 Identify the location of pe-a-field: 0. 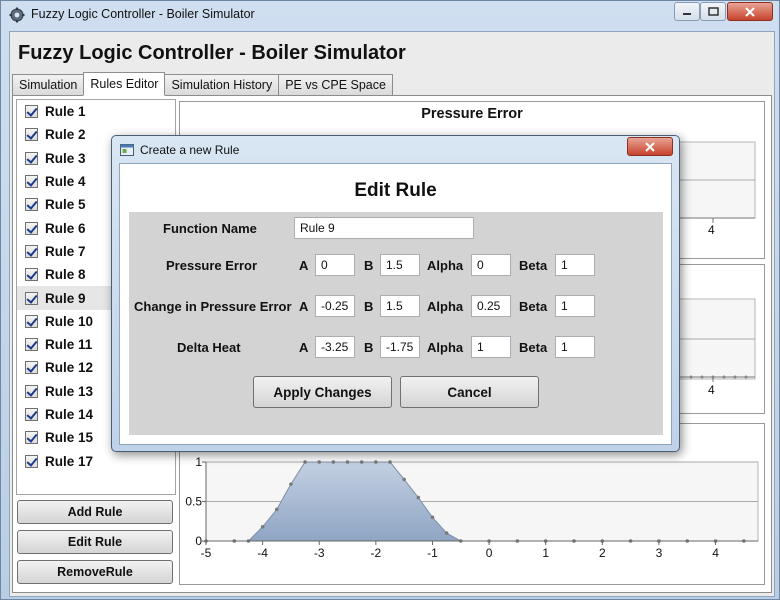
(335, 265).